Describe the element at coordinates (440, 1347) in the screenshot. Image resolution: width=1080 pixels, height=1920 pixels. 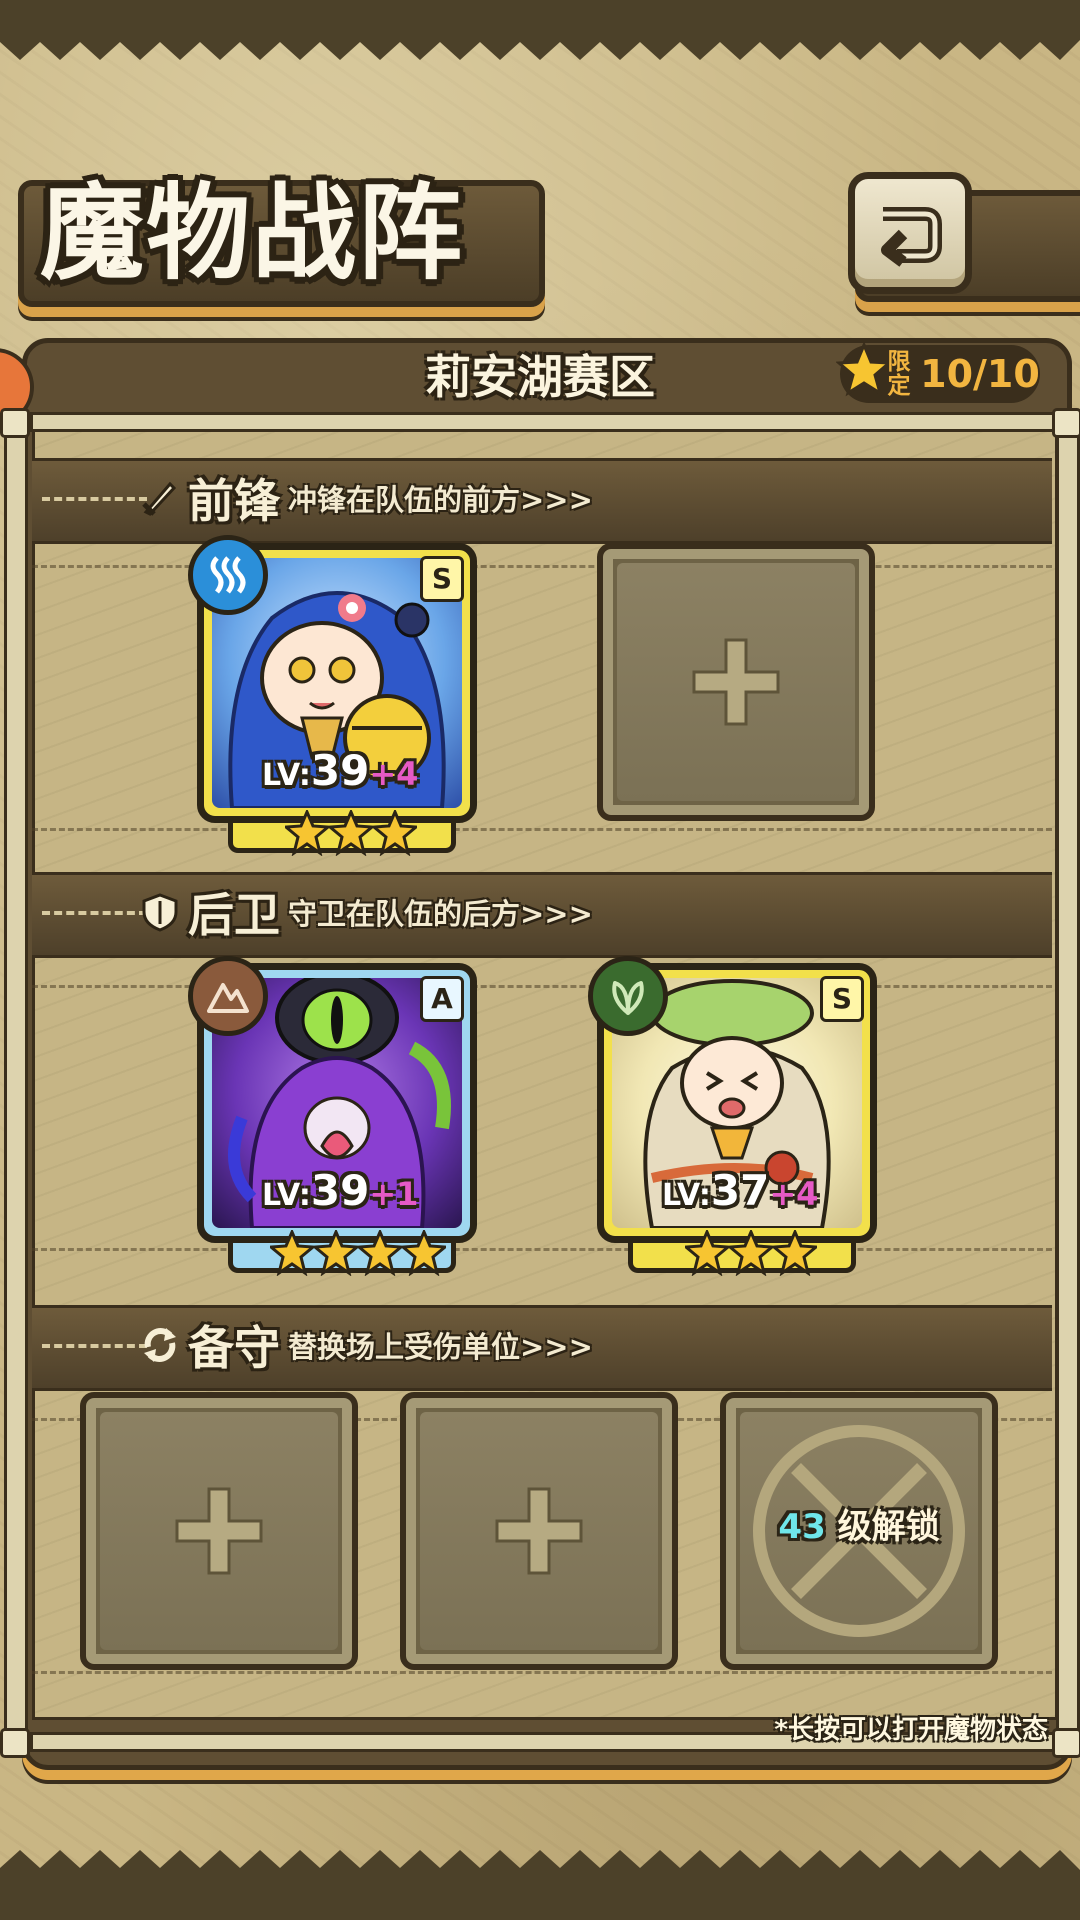
I see `reserve-desc: 替换场上受伤单位>>>` at that location.